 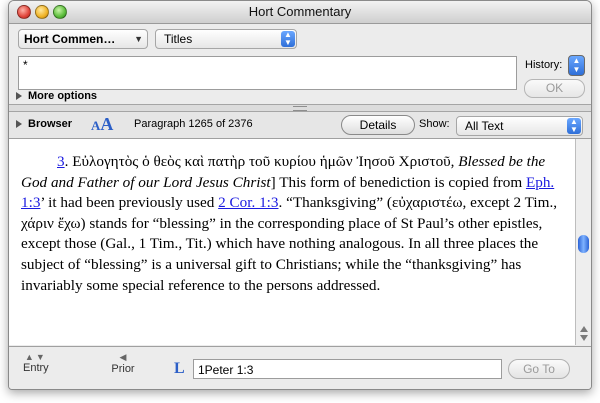 I want to click on entry-nav-button: ▲▼ Entry, so click(x=36, y=363).